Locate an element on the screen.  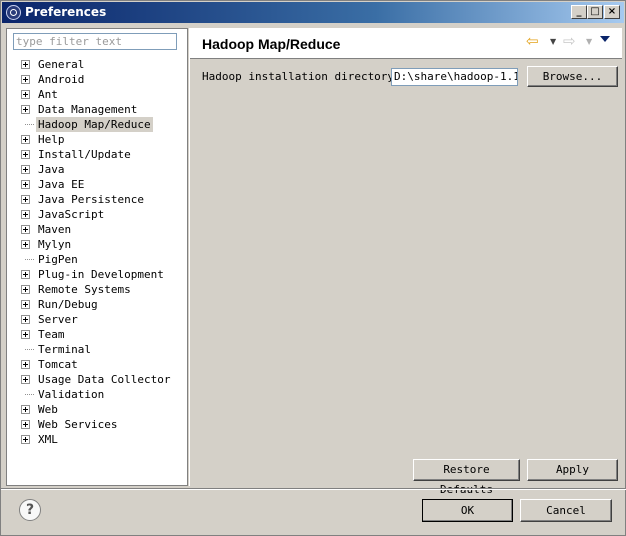
tree-item: Run/Debug is located at coordinates (97, 304).